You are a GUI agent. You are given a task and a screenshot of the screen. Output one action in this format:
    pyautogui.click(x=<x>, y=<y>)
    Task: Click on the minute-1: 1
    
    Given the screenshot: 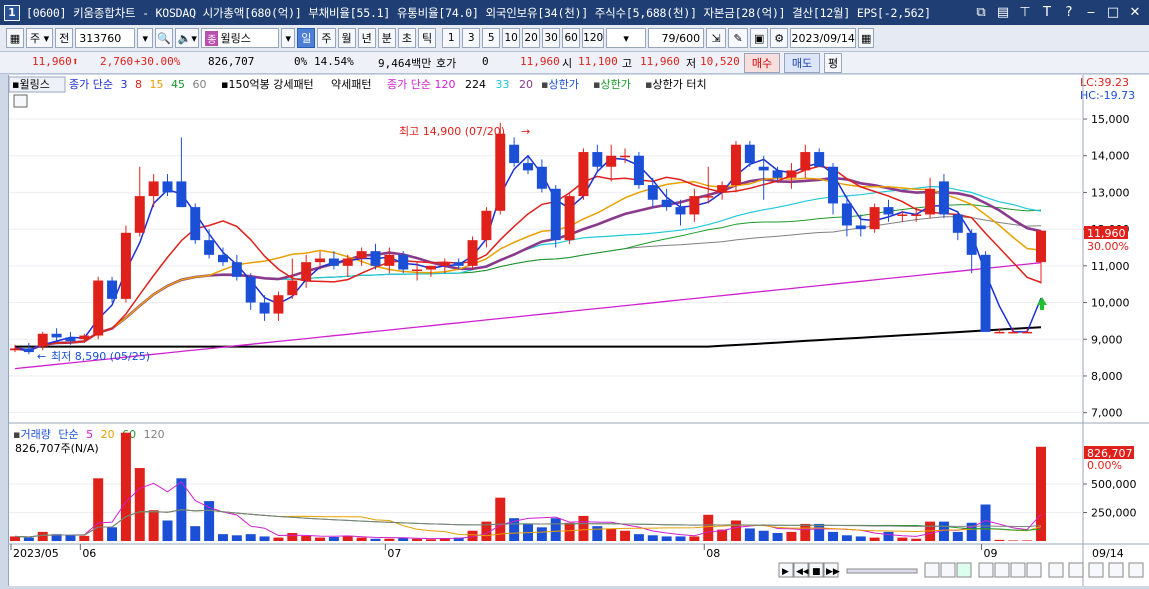 What is the action you would take?
    pyautogui.click(x=451, y=38)
    